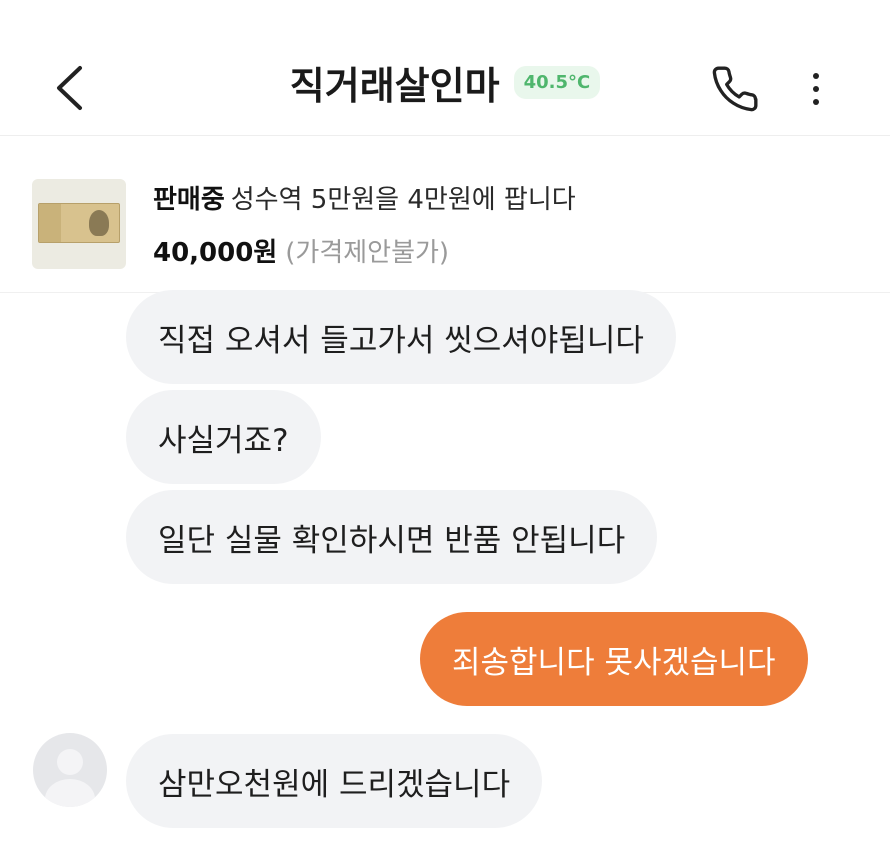 Image resolution: width=890 pixels, height=843 pixels. Describe the element at coordinates (215, 253) in the screenshot. I see `product-price: 40,000원` at that location.